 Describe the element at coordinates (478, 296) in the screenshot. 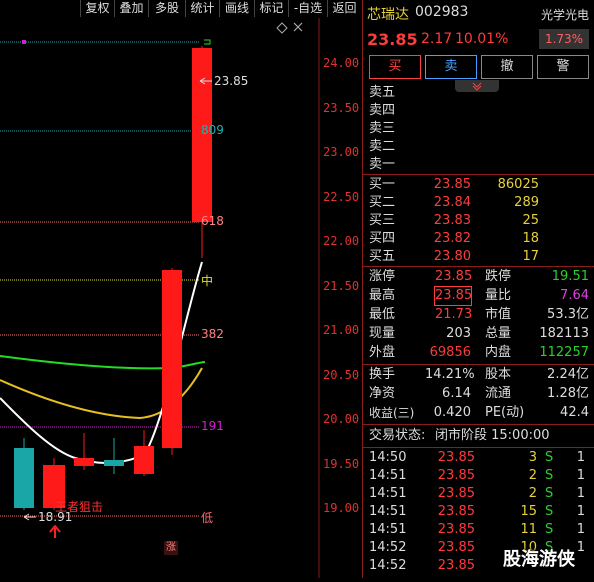

I see `stats-row-high: 最高 23.85 量比 7.64` at that location.